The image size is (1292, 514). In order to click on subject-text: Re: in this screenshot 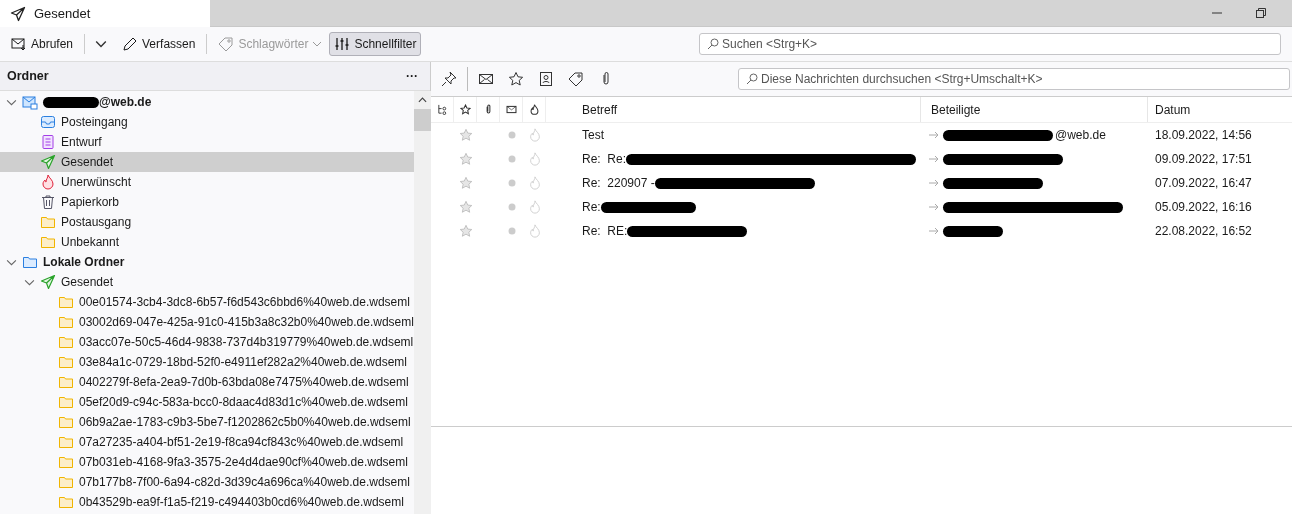, I will do `click(591, 207)`.